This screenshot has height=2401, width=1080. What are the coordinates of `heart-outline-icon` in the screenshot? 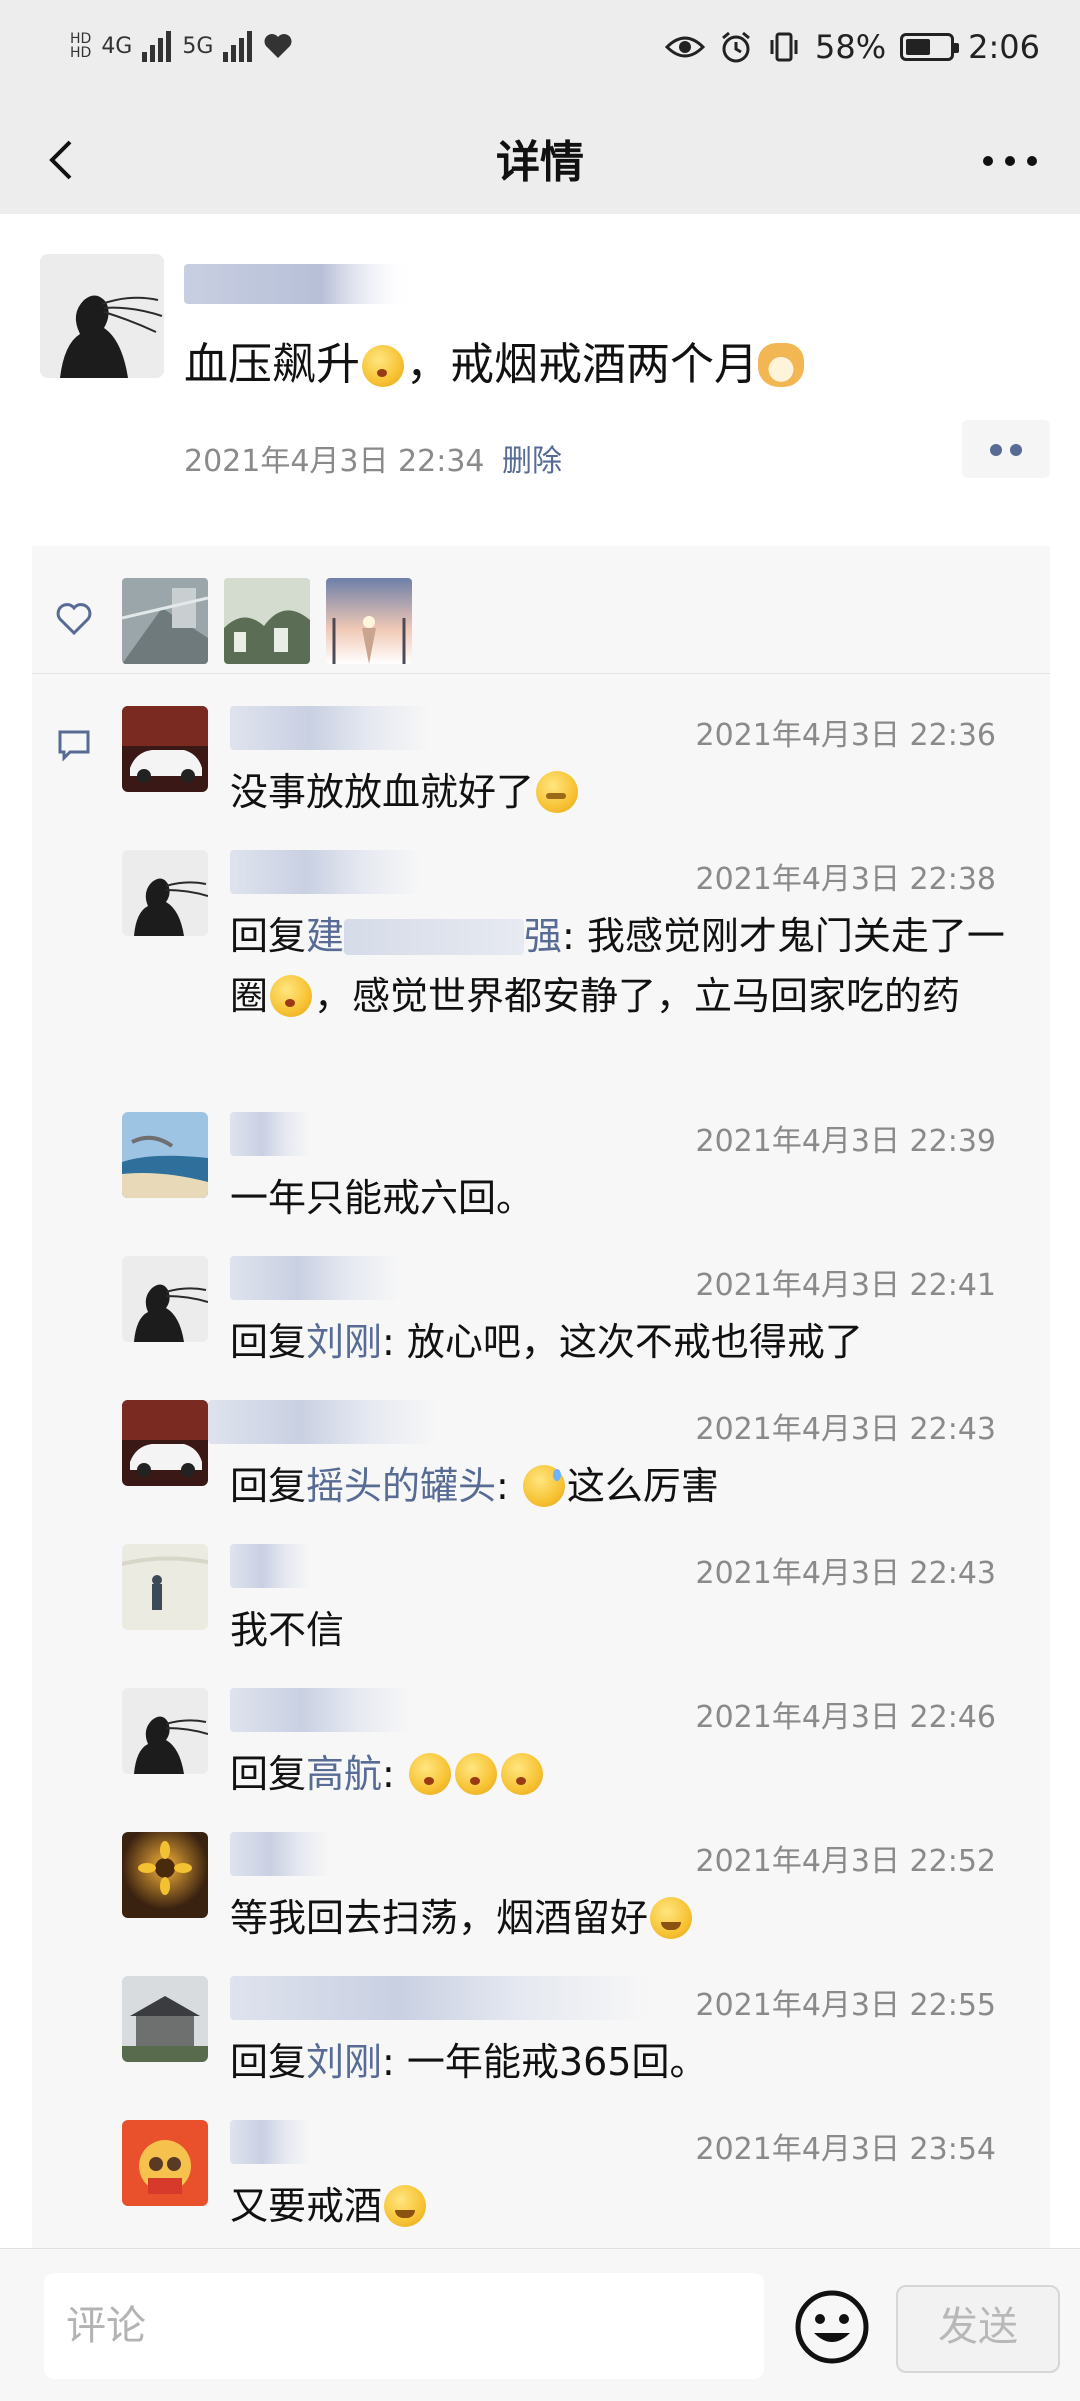 It's located at (74, 619).